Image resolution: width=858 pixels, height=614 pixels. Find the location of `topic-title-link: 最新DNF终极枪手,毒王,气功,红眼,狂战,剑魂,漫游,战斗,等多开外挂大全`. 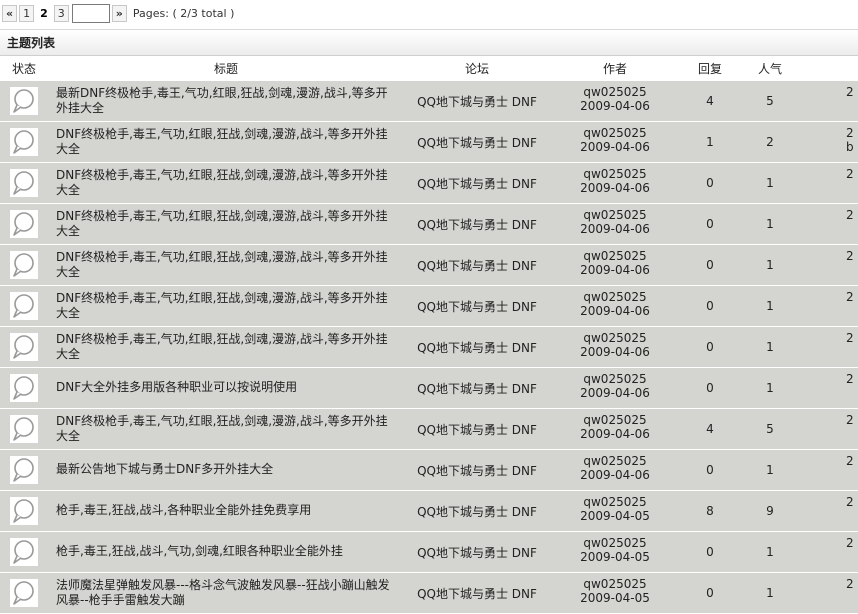

topic-title-link: 最新DNF终极枪手,毒王,气功,红眼,狂战,剑魂,漫游,战斗,等多开外挂大全 is located at coordinates (227, 101).